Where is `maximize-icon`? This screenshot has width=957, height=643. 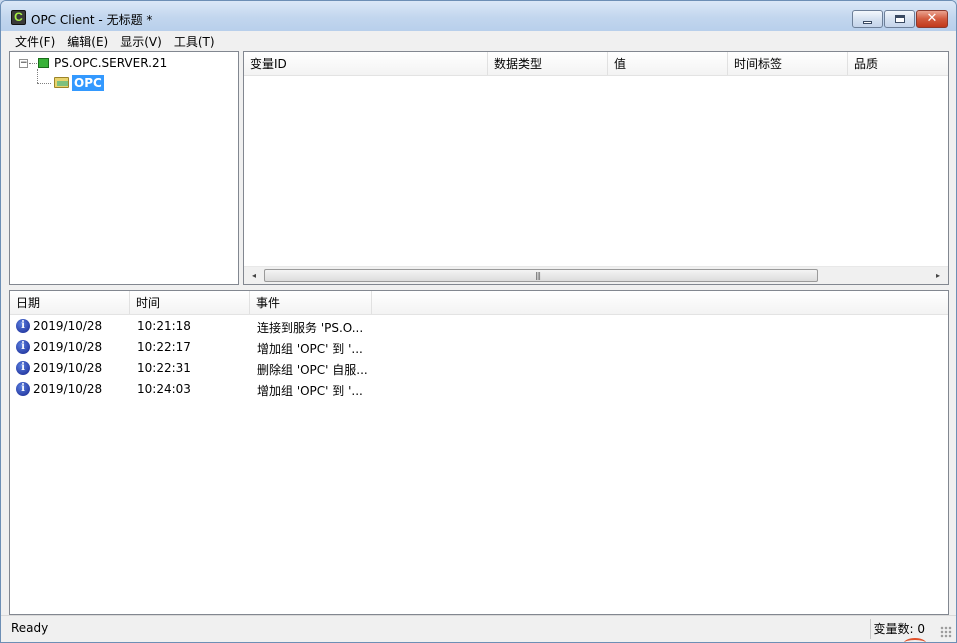
maximize-icon is located at coordinates (900, 19).